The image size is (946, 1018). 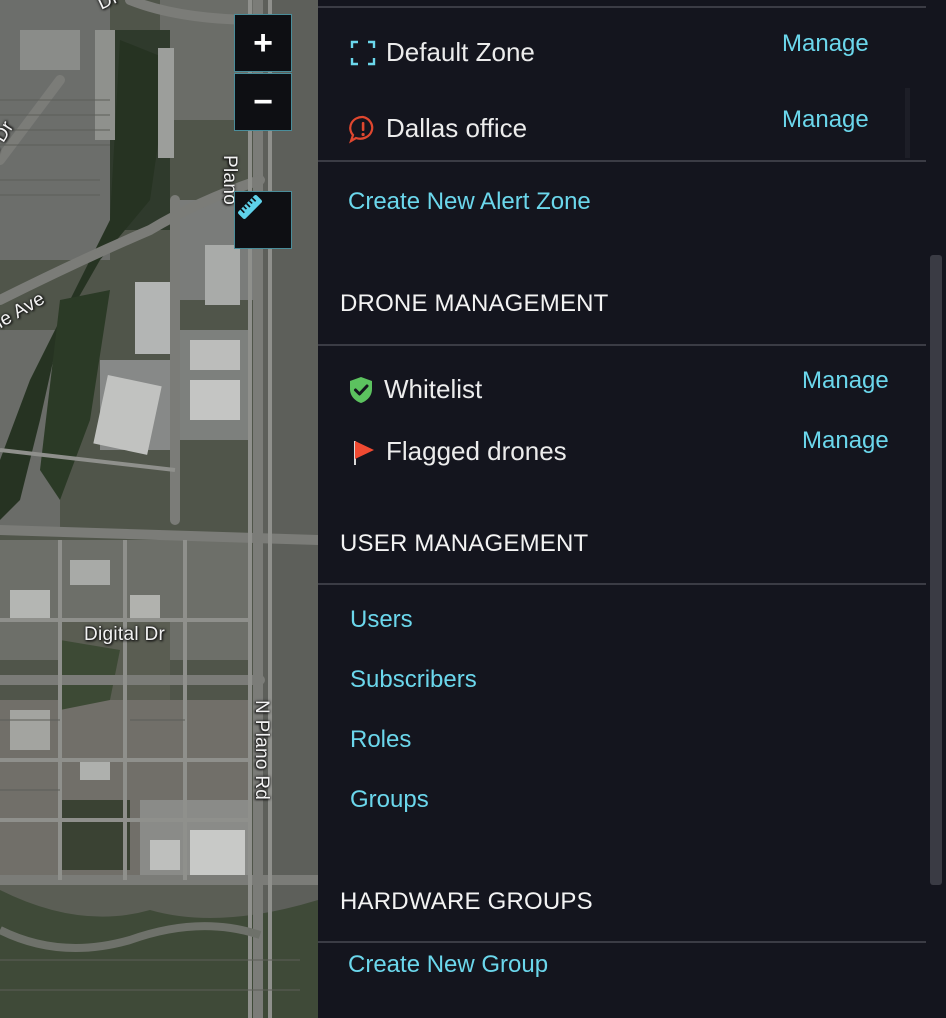 I want to click on panel-scrollbar-thumb, so click(x=936, y=570).